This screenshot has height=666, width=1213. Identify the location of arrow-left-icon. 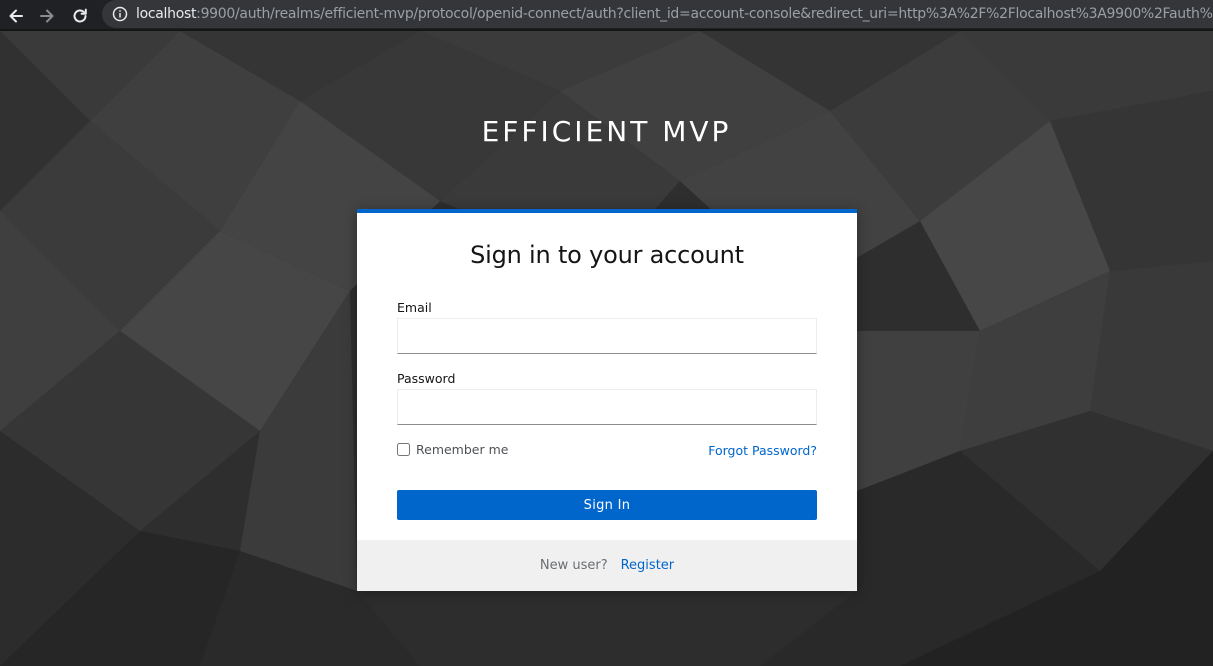
(16, 16).